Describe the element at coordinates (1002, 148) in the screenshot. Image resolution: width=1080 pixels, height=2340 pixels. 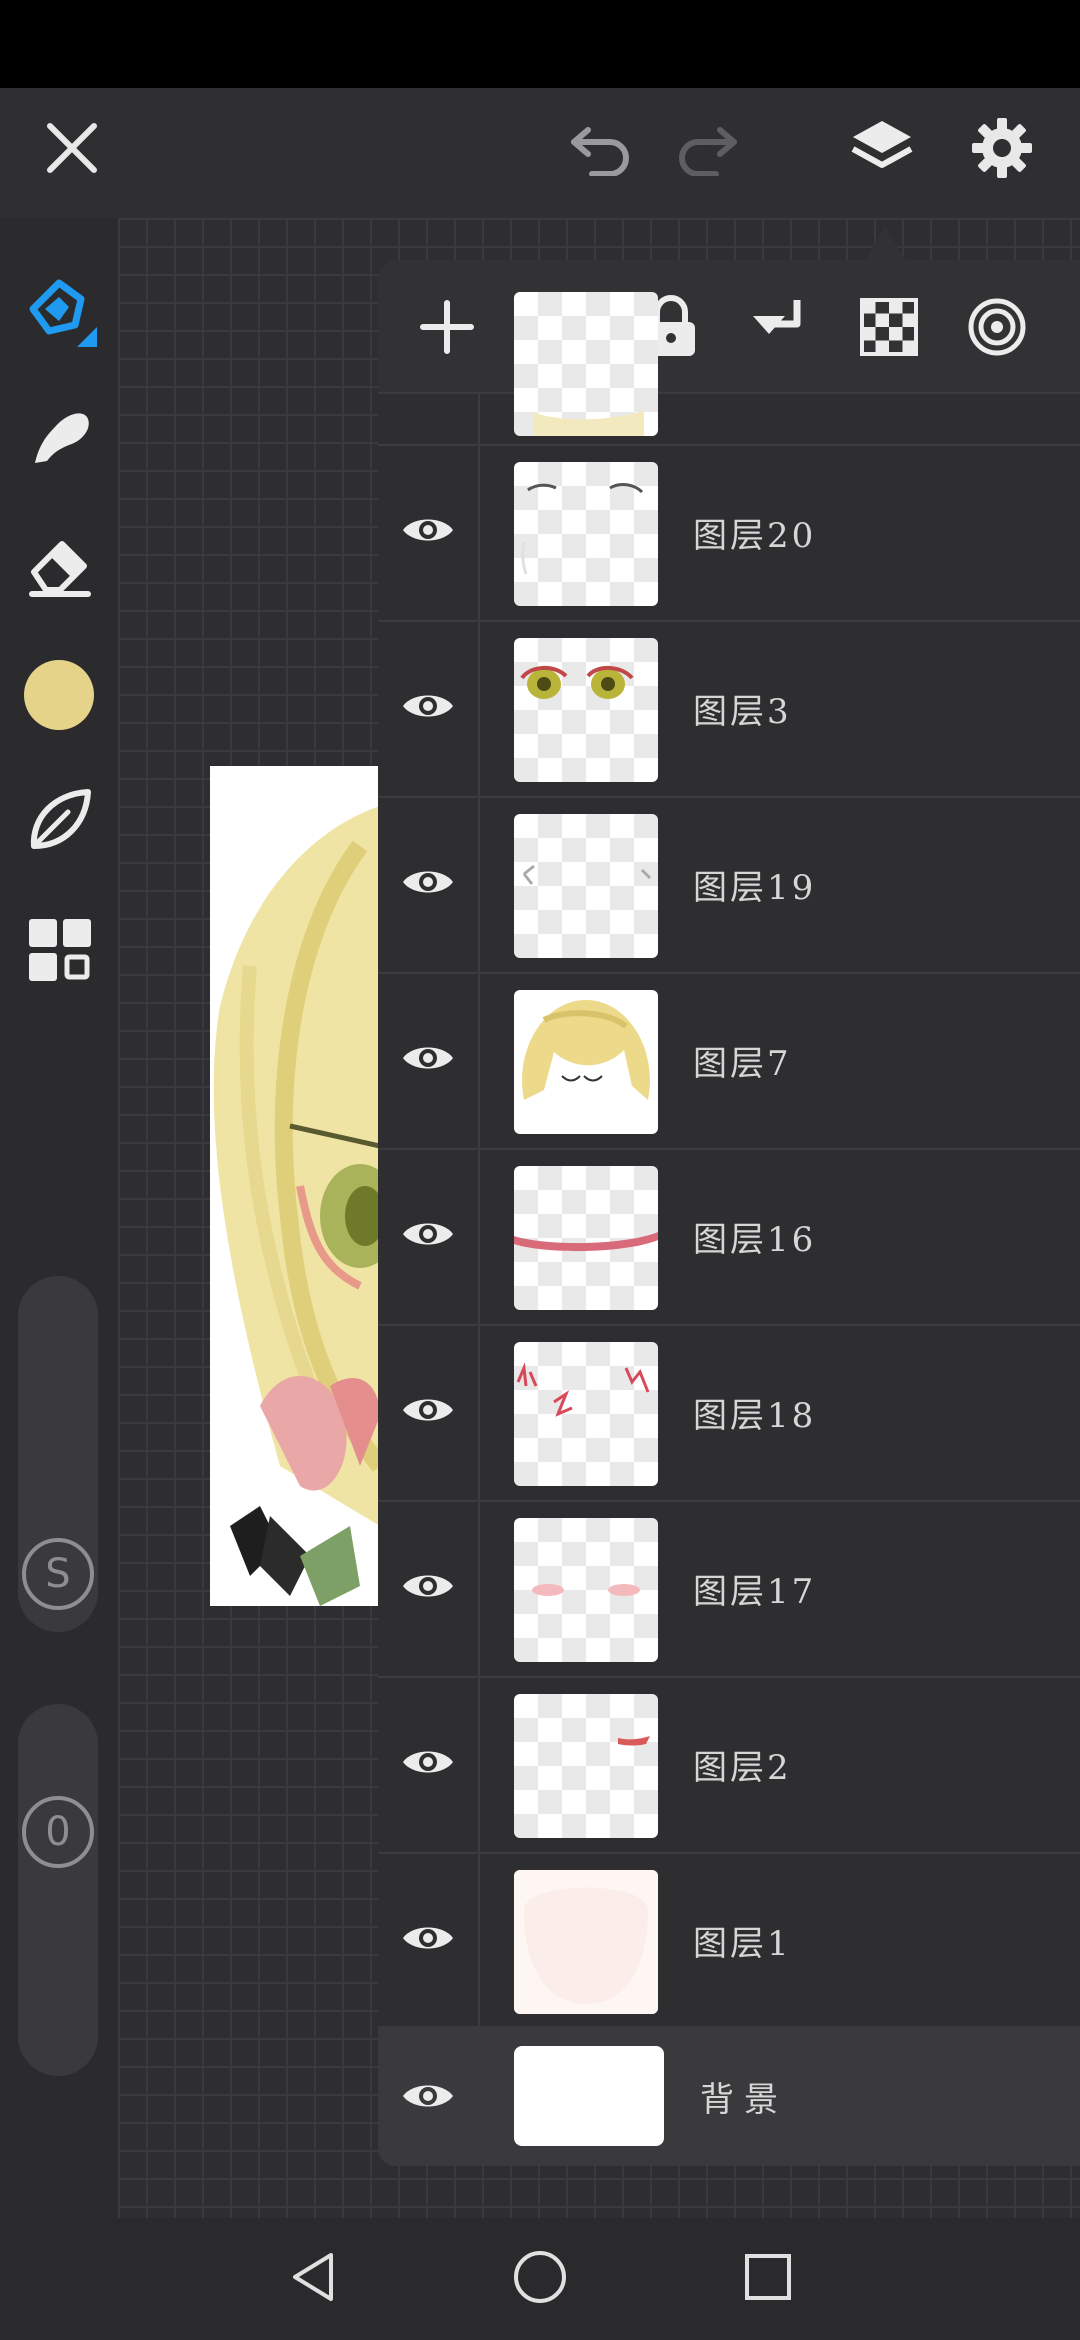
I see `settings-icon` at that location.